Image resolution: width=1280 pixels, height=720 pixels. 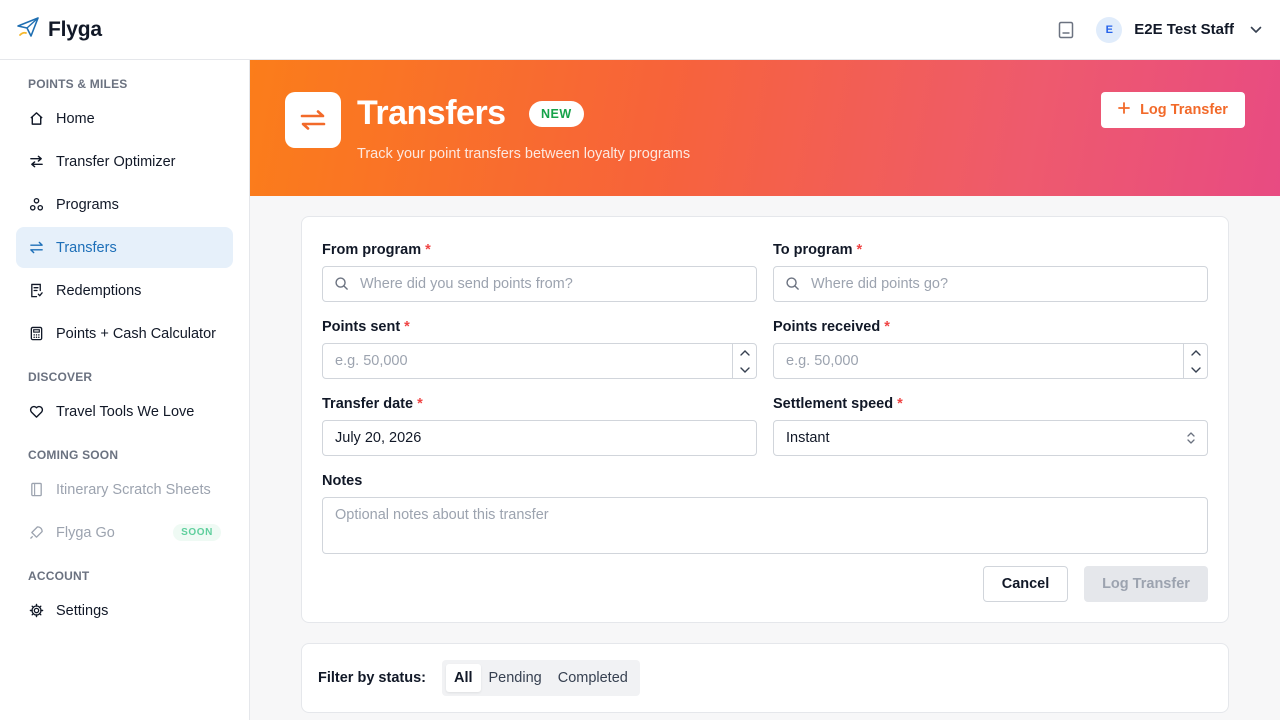 I want to click on arrows-left-right-icon, so click(x=36, y=162).